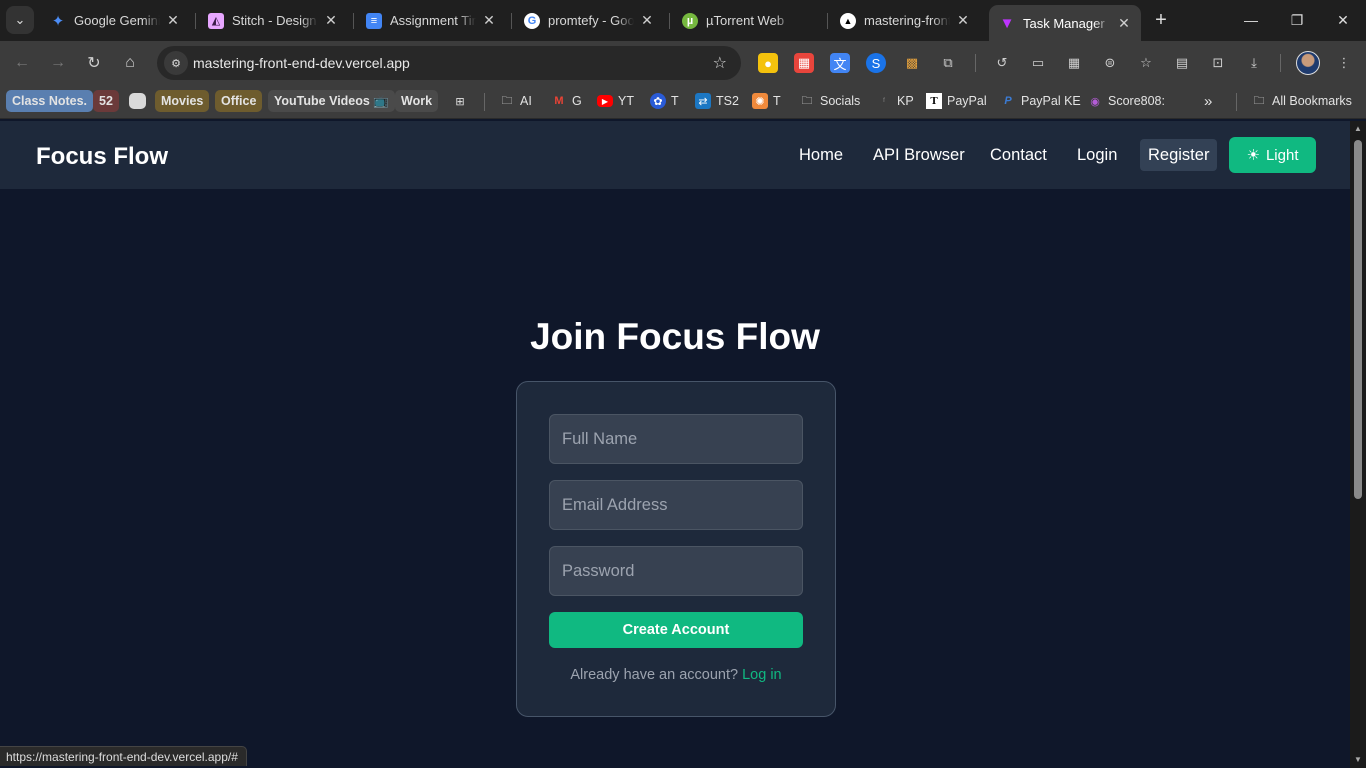  What do you see at coordinates (840, 63) in the screenshot?
I see `translate-extension-icon: 文` at bounding box center [840, 63].